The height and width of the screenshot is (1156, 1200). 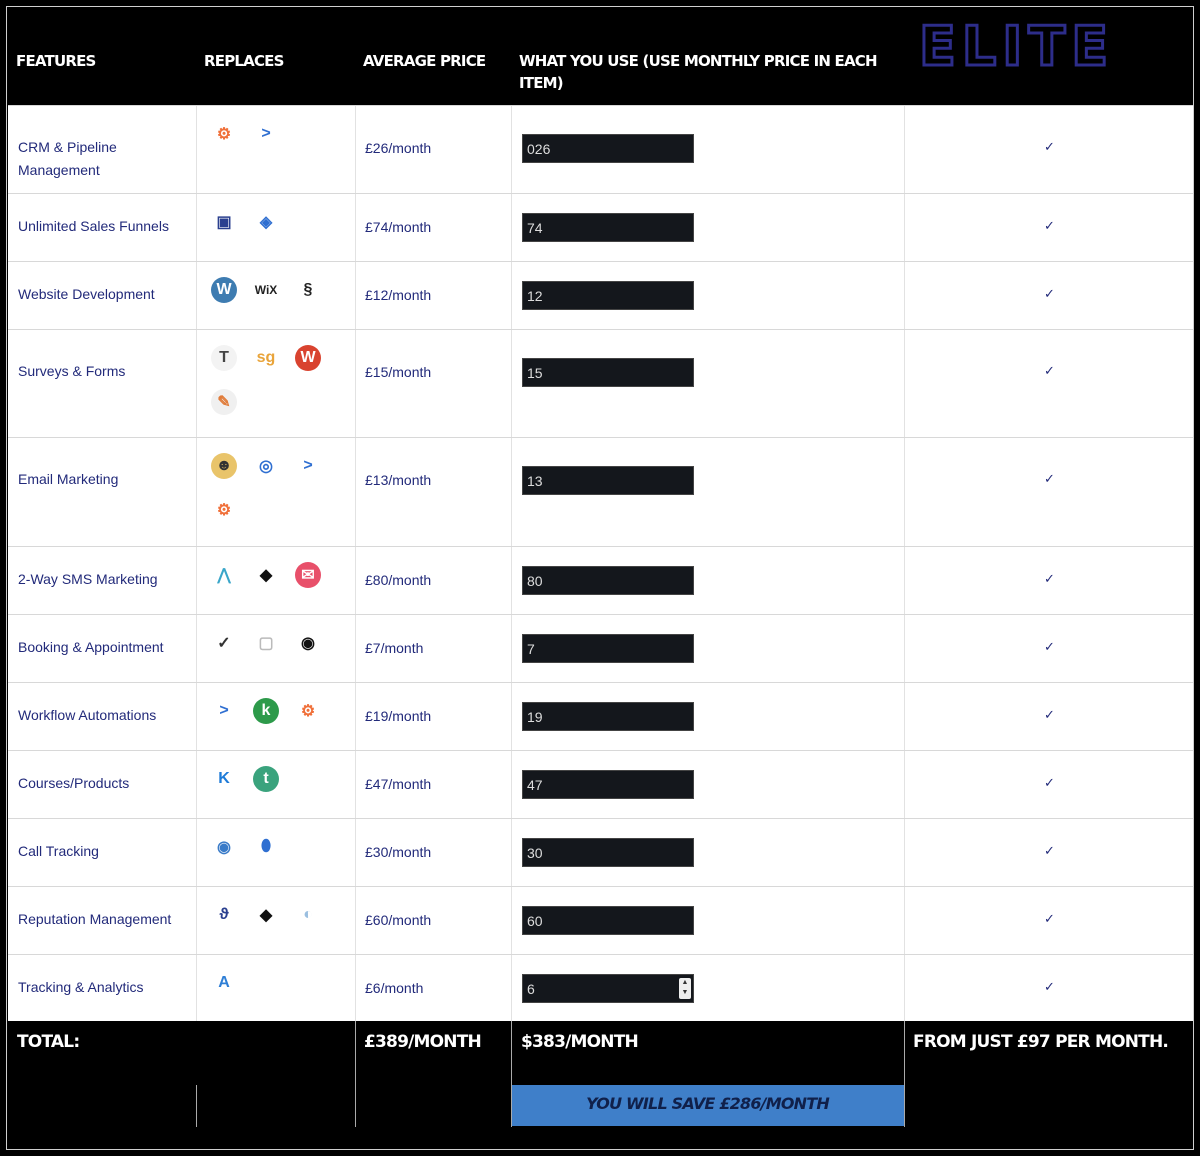 What do you see at coordinates (56, 61) in the screenshot?
I see `header-features: Features` at bounding box center [56, 61].